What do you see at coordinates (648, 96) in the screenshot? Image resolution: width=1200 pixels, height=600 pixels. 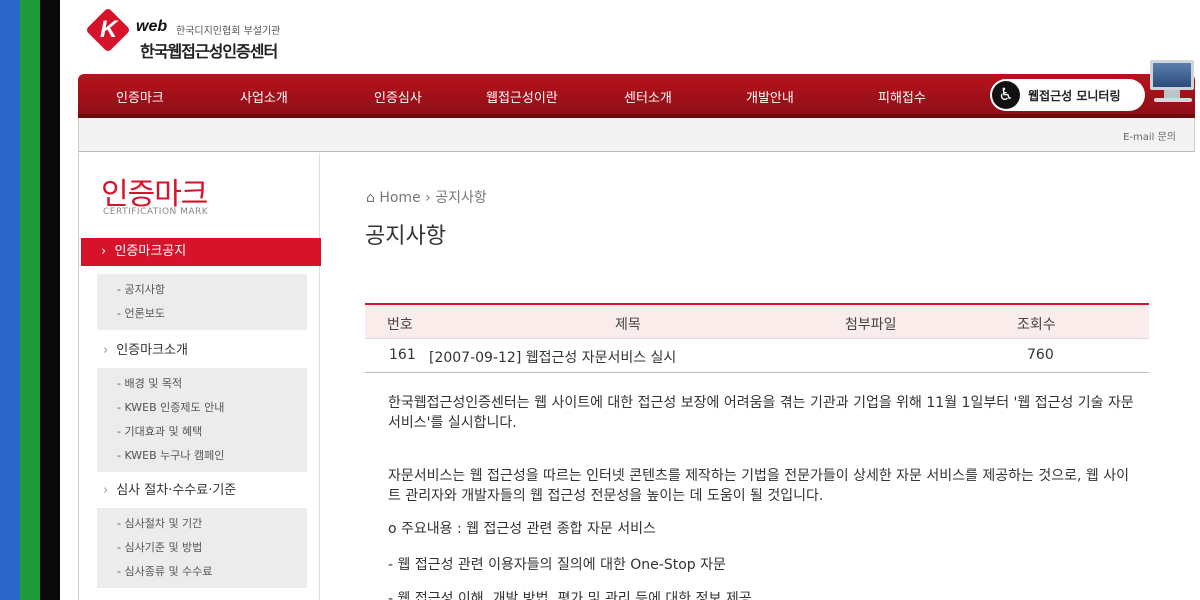 I see `nav-item-center: 센터소개` at bounding box center [648, 96].